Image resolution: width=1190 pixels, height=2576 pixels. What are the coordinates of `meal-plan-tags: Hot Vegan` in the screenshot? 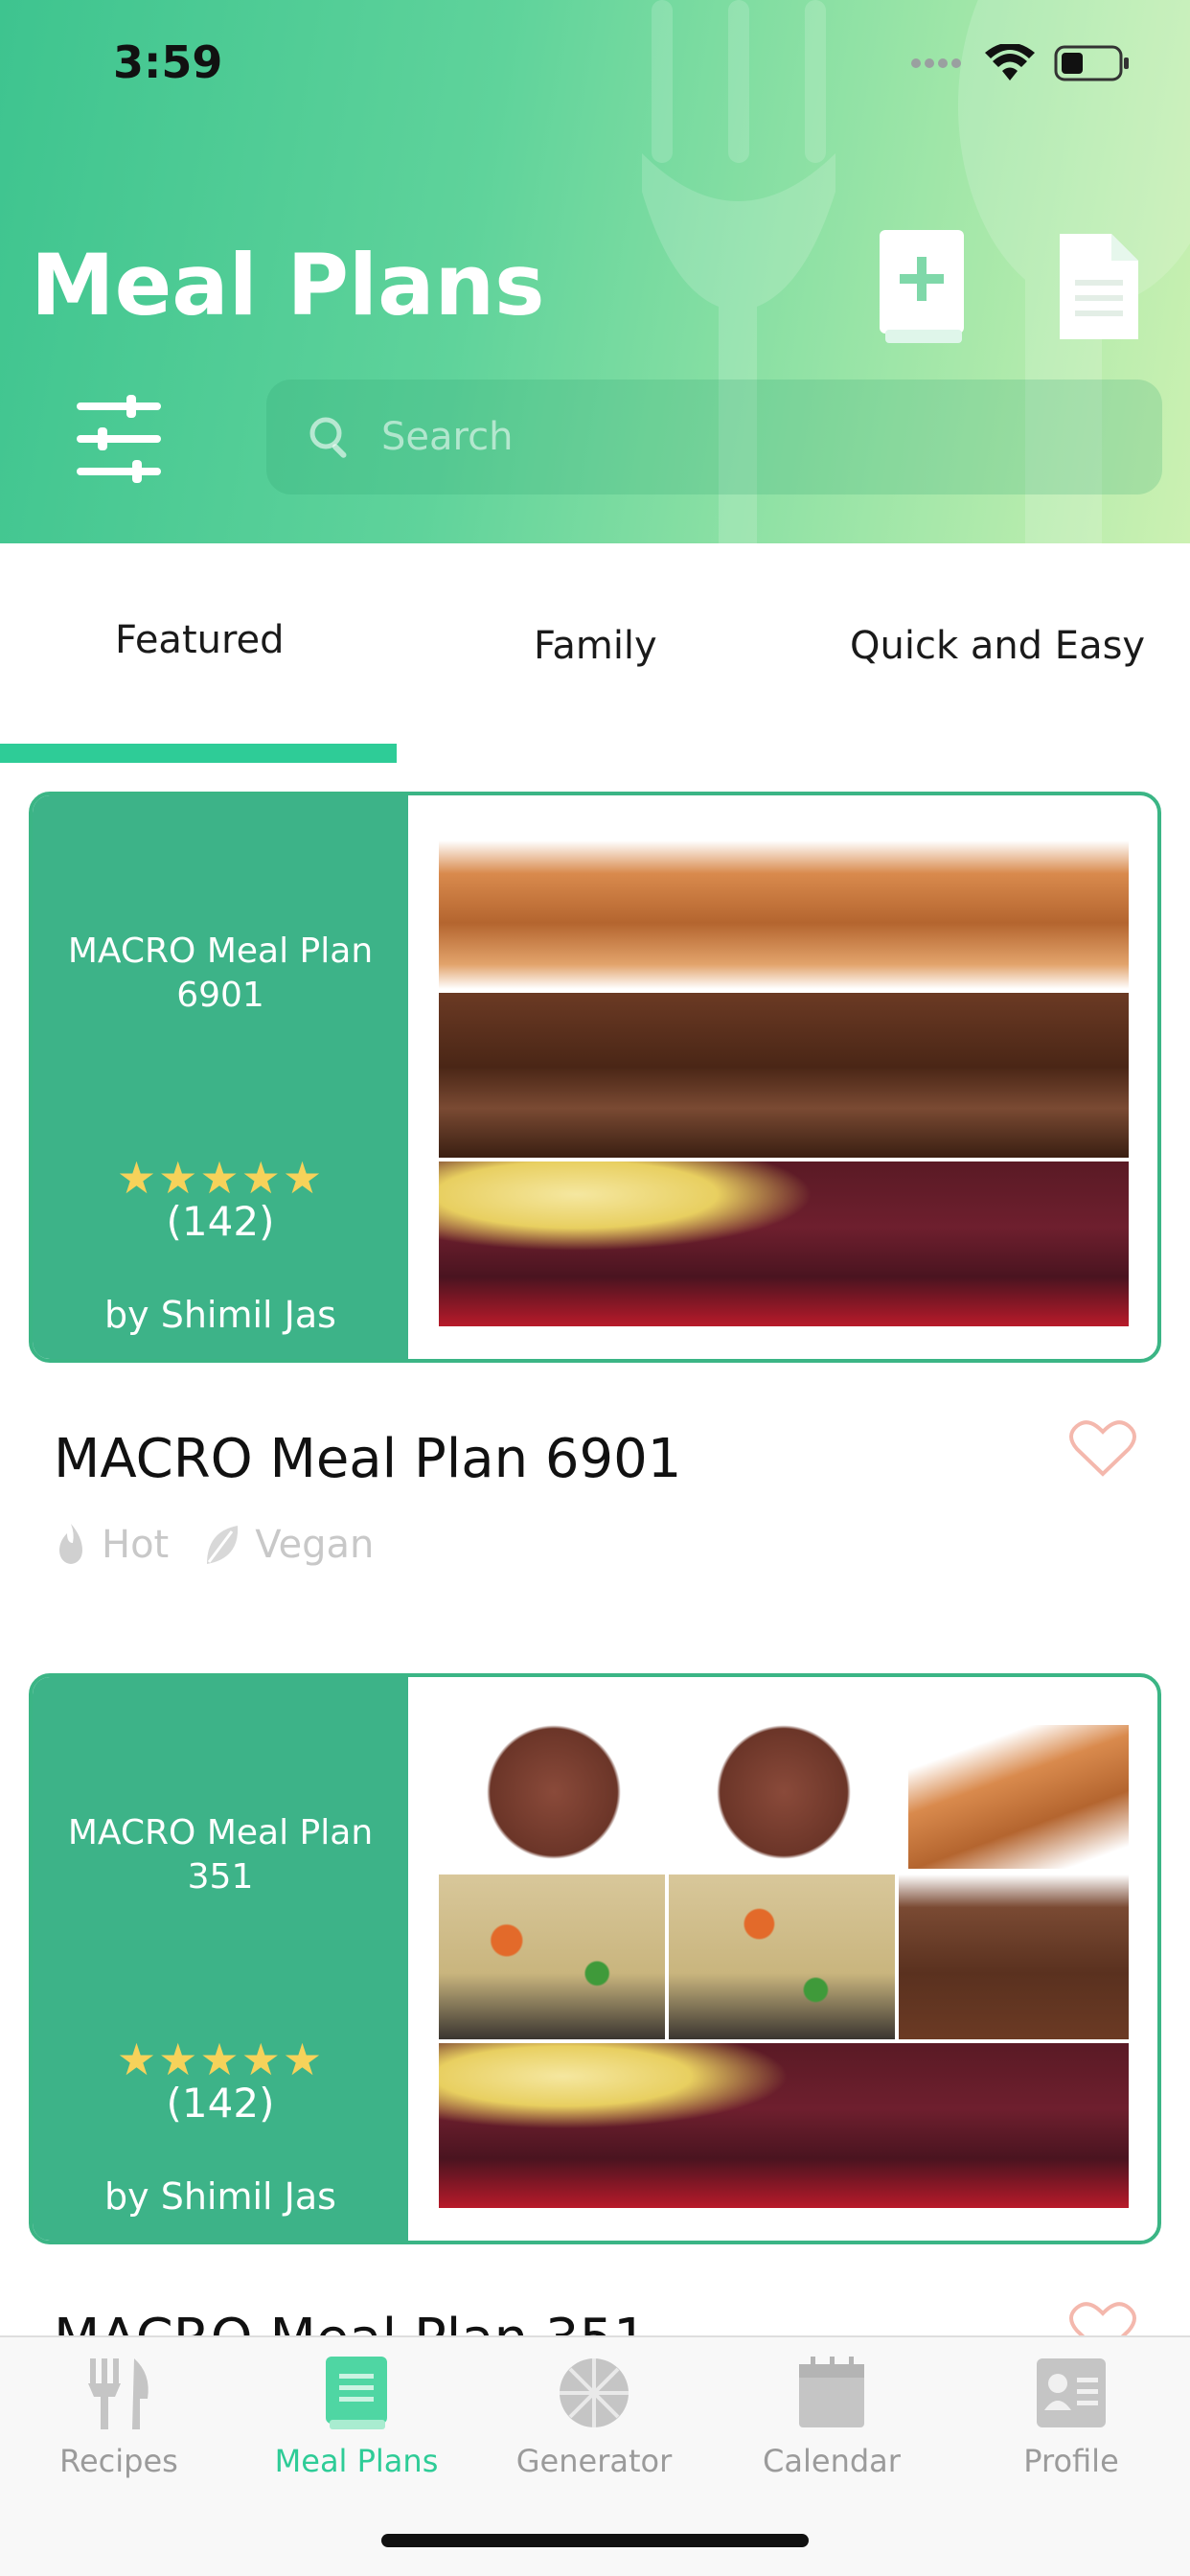 It's located at (214, 1545).